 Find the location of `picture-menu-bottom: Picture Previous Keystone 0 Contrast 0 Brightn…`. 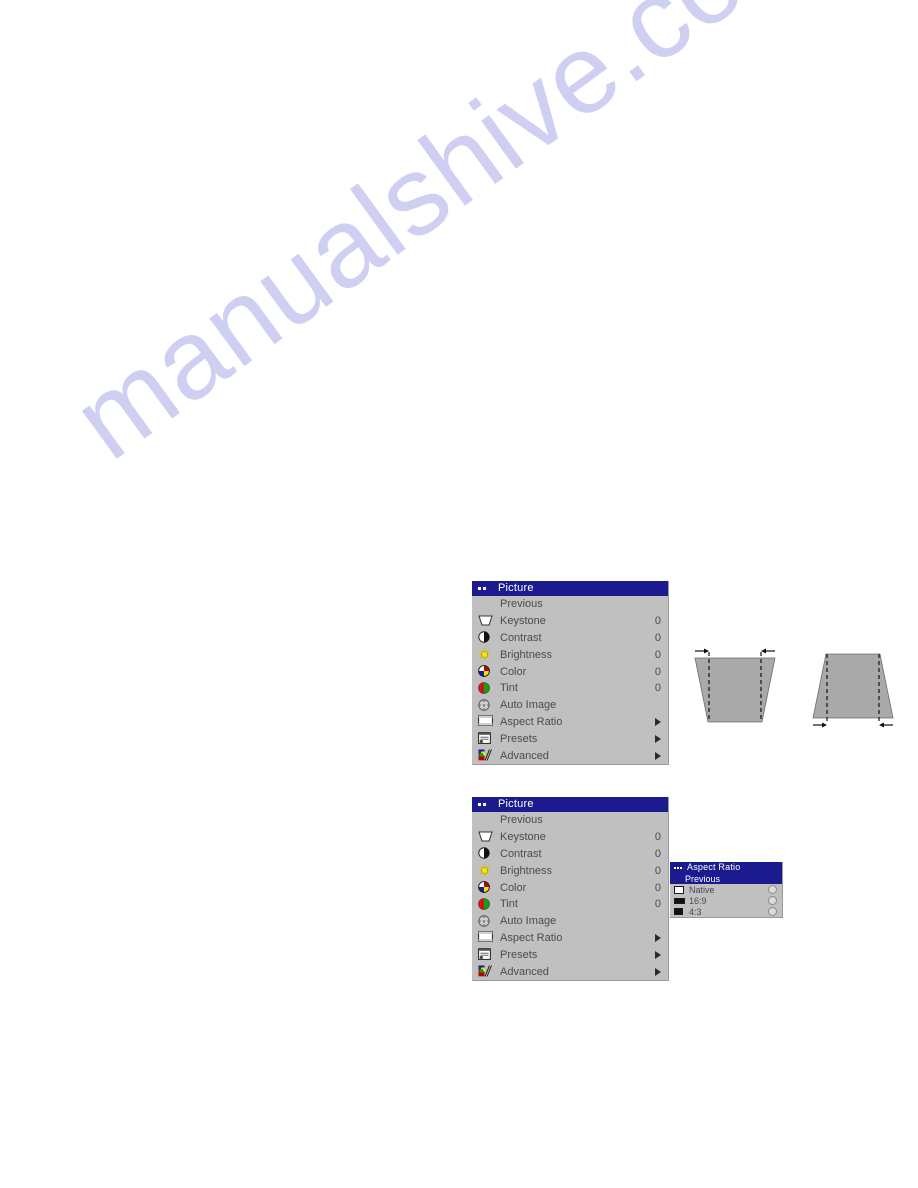

picture-menu-bottom: Picture Previous Keystone 0 Contrast 0 Brightn… is located at coordinates (570, 889).